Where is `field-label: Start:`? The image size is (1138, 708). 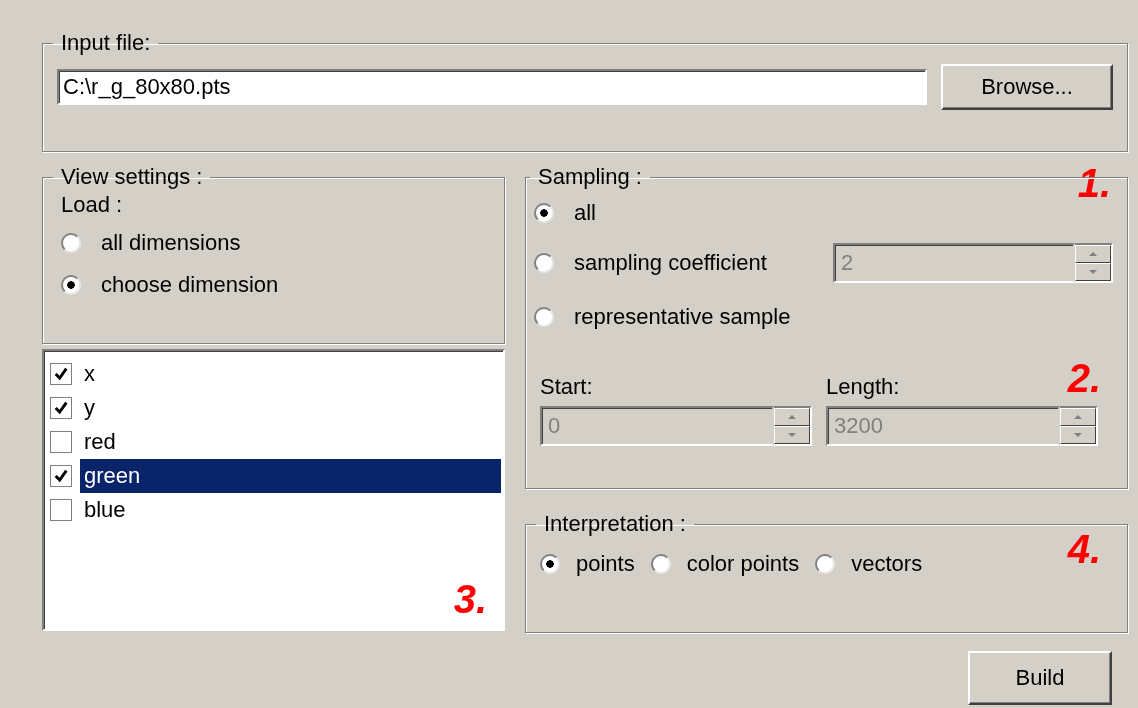 field-label: Start: is located at coordinates (566, 387).